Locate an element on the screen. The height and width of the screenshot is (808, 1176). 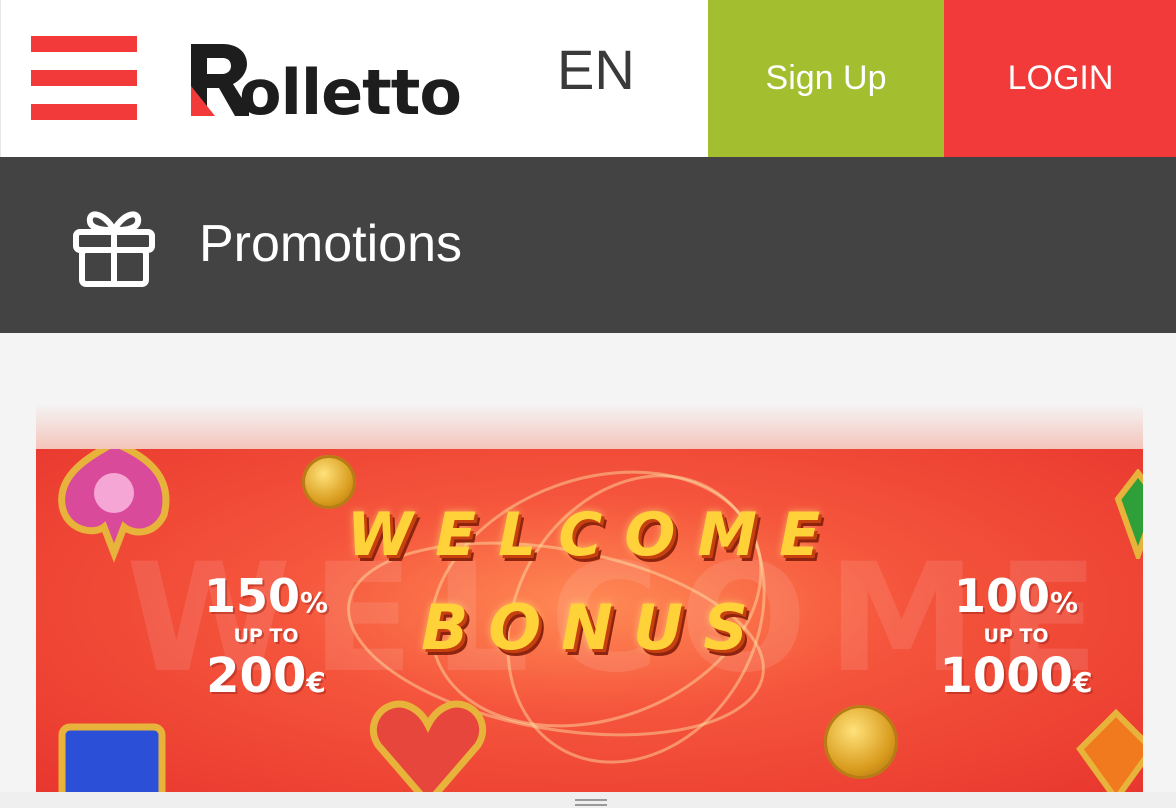
banner-headline-welcome: WELCOME is located at coordinates (594, 535).